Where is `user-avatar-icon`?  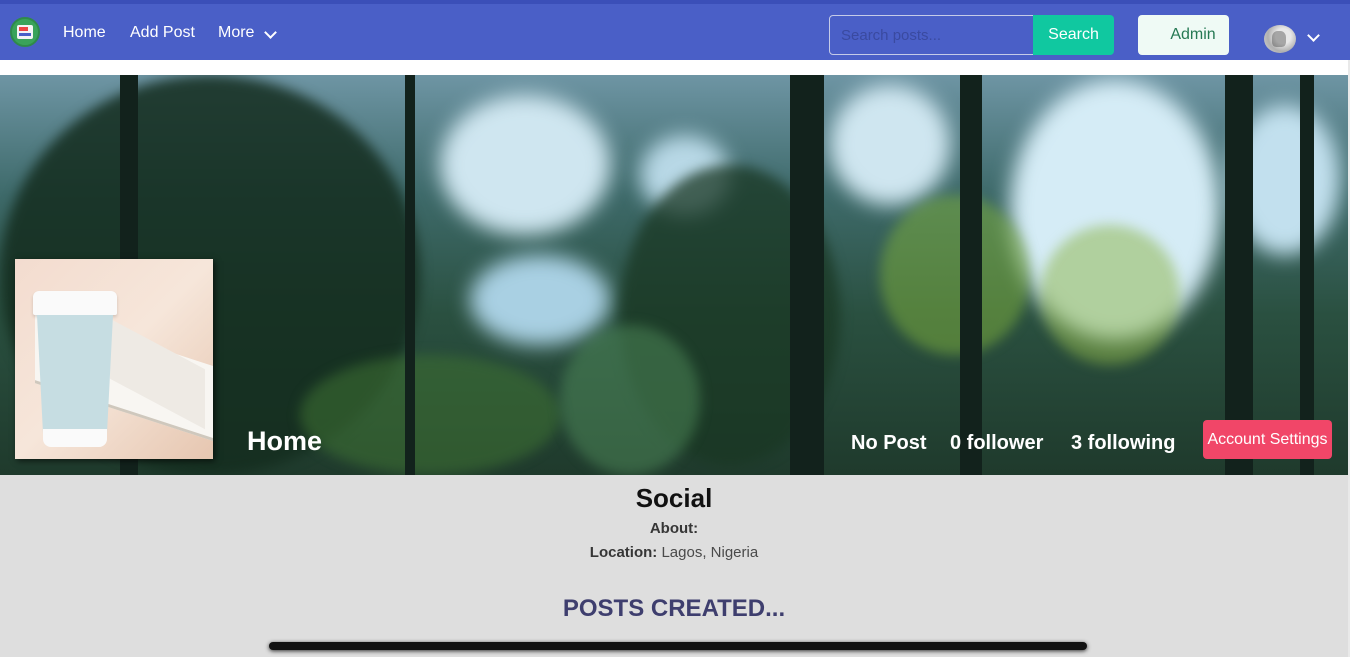
user-avatar-icon is located at coordinates (1280, 39).